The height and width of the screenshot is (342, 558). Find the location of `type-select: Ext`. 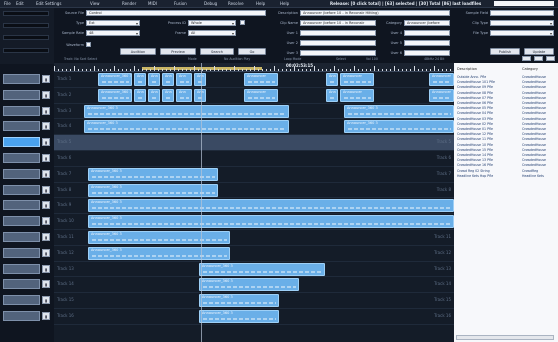

type-select: Ext is located at coordinates (113, 23).